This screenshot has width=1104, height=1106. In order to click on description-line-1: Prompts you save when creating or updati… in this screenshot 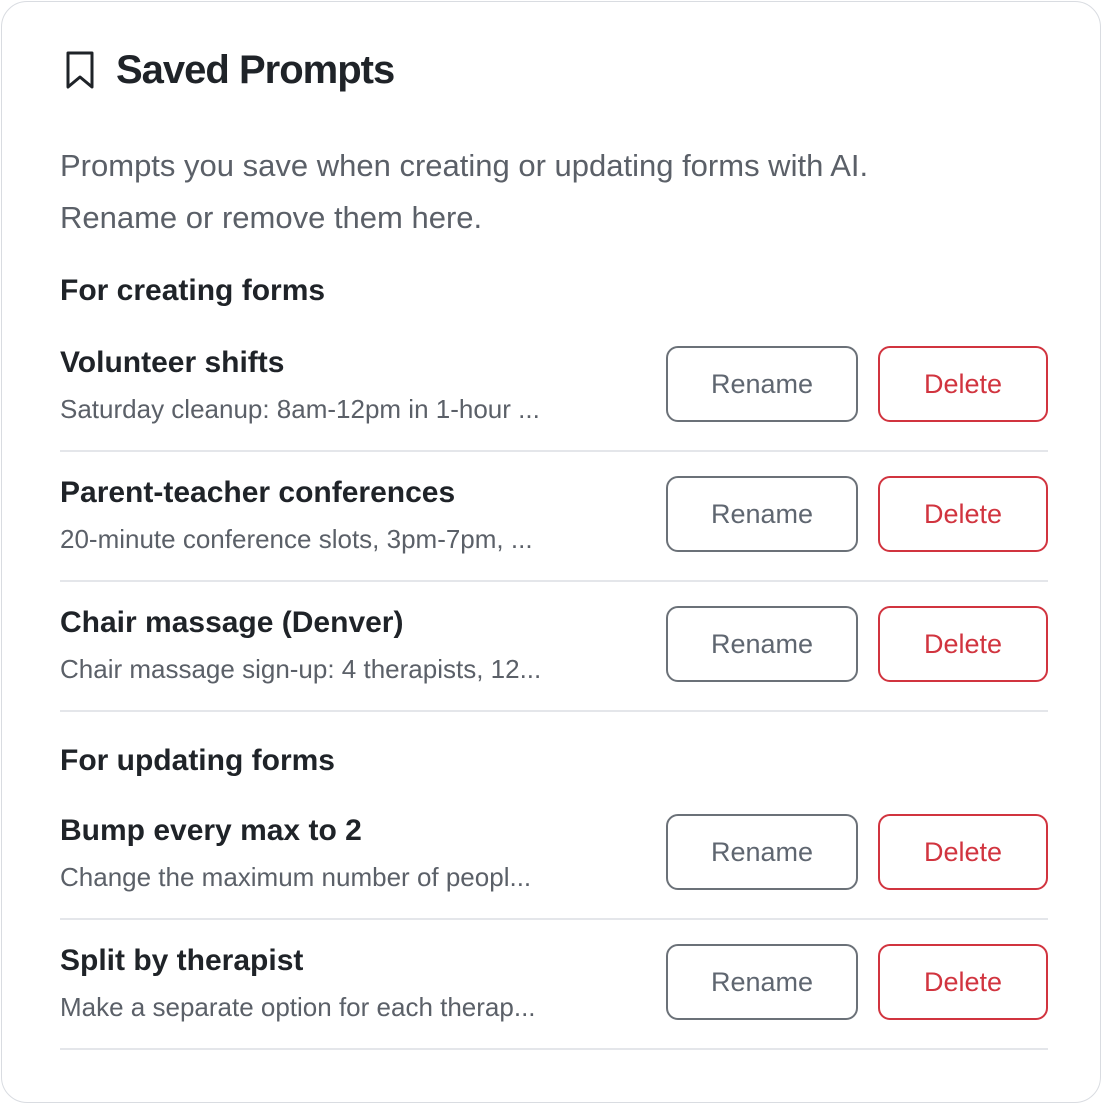, I will do `click(464, 165)`.